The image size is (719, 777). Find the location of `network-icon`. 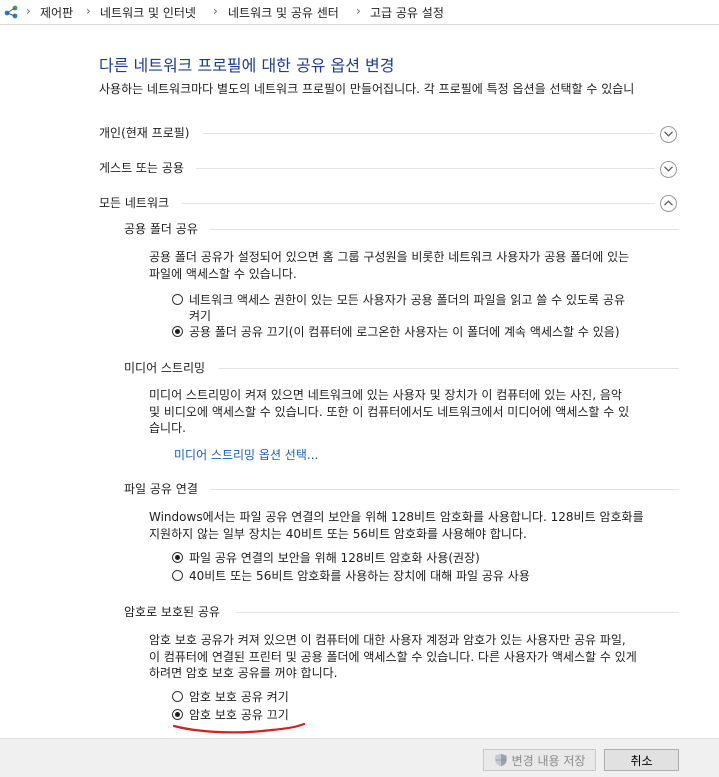

network-icon is located at coordinates (11, 12).